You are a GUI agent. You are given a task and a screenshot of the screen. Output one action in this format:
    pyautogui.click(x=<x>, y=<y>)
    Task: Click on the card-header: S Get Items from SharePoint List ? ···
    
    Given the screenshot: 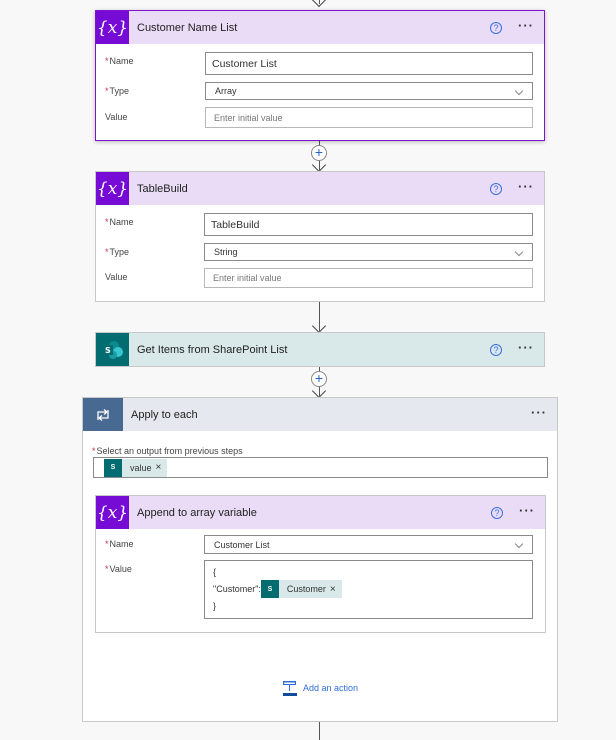 What is the action you would take?
    pyautogui.click(x=320, y=349)
    